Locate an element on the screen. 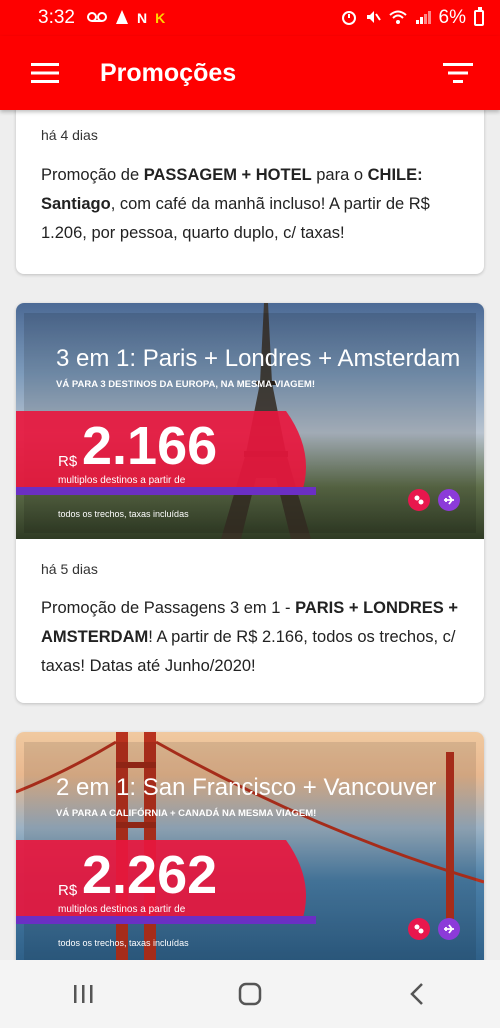 Image resolution: width=500 pixels, height=1028 pixels. page-title: Promoções is located at coordinates (168, 72).